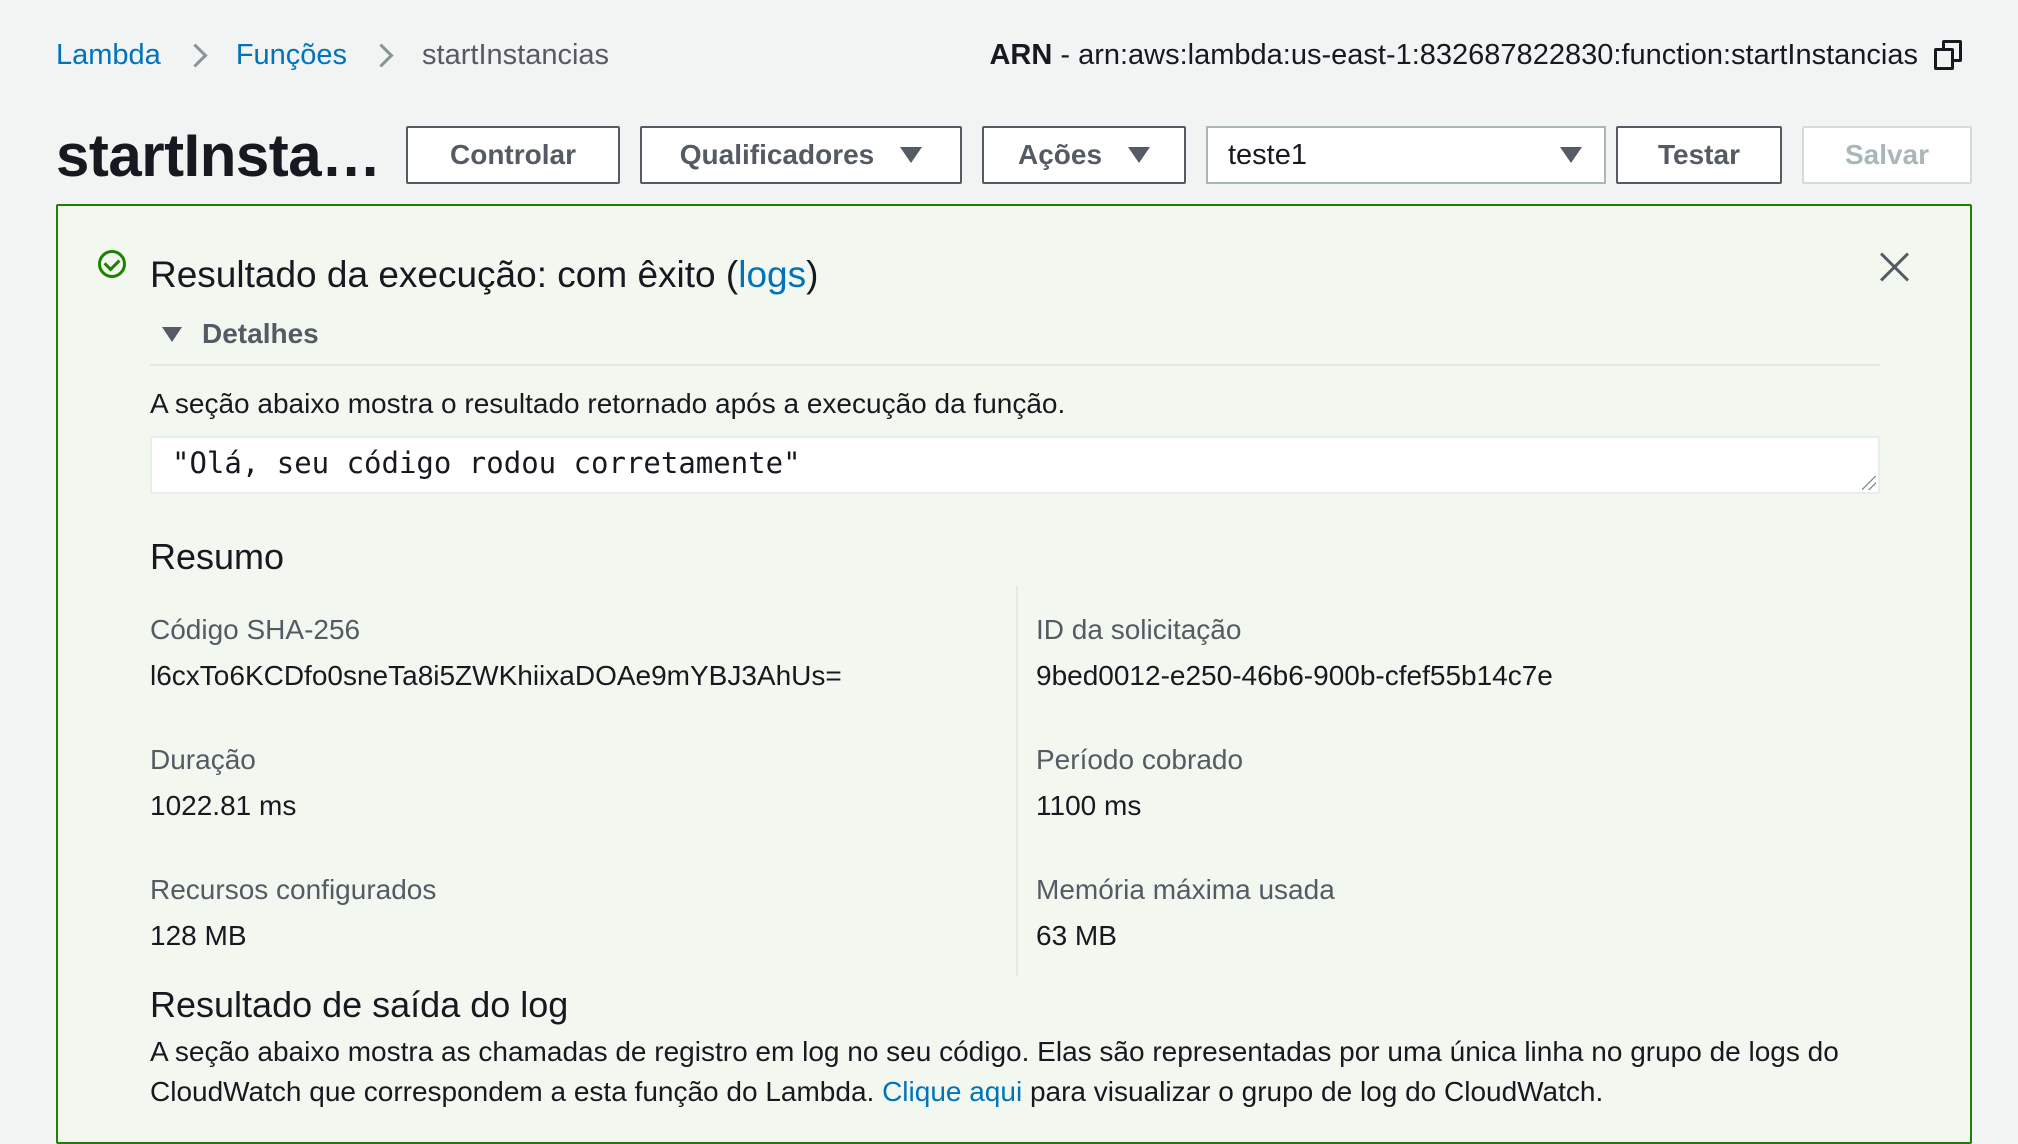  I want to click on throttle-button-label: Controlar, so click(513, 154).